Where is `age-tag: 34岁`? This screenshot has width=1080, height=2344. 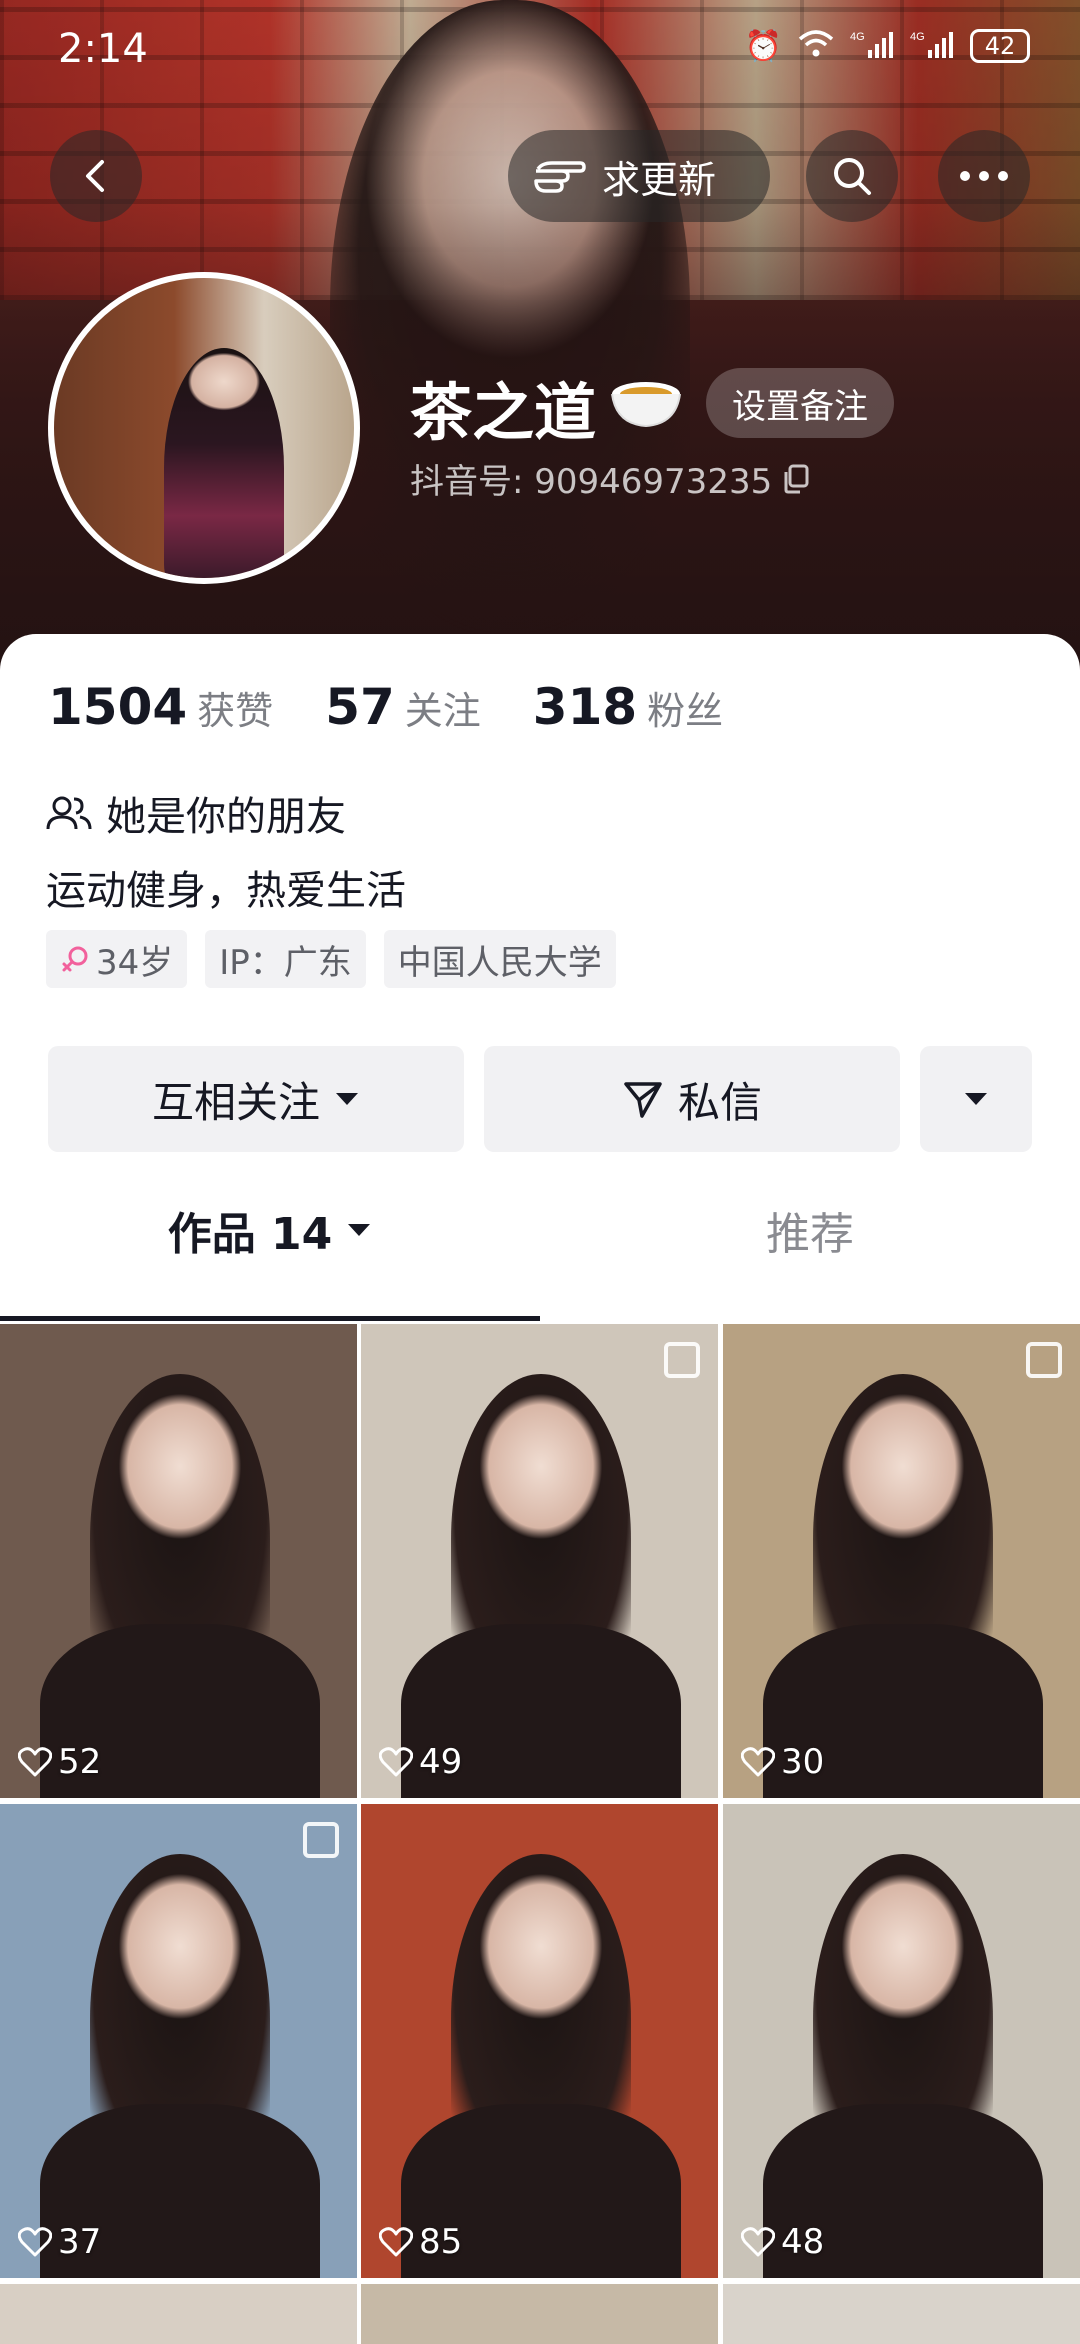 age-tag: 34岁 is located at coordinates (117, 959).